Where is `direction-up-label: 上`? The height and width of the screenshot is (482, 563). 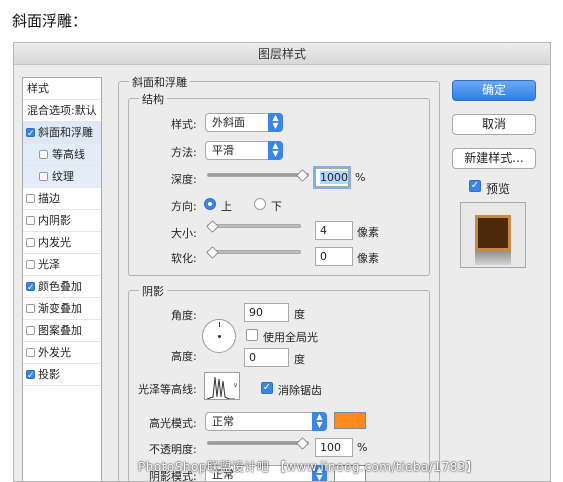
direction-up-label: 上 is located at coordinates (226, 206).